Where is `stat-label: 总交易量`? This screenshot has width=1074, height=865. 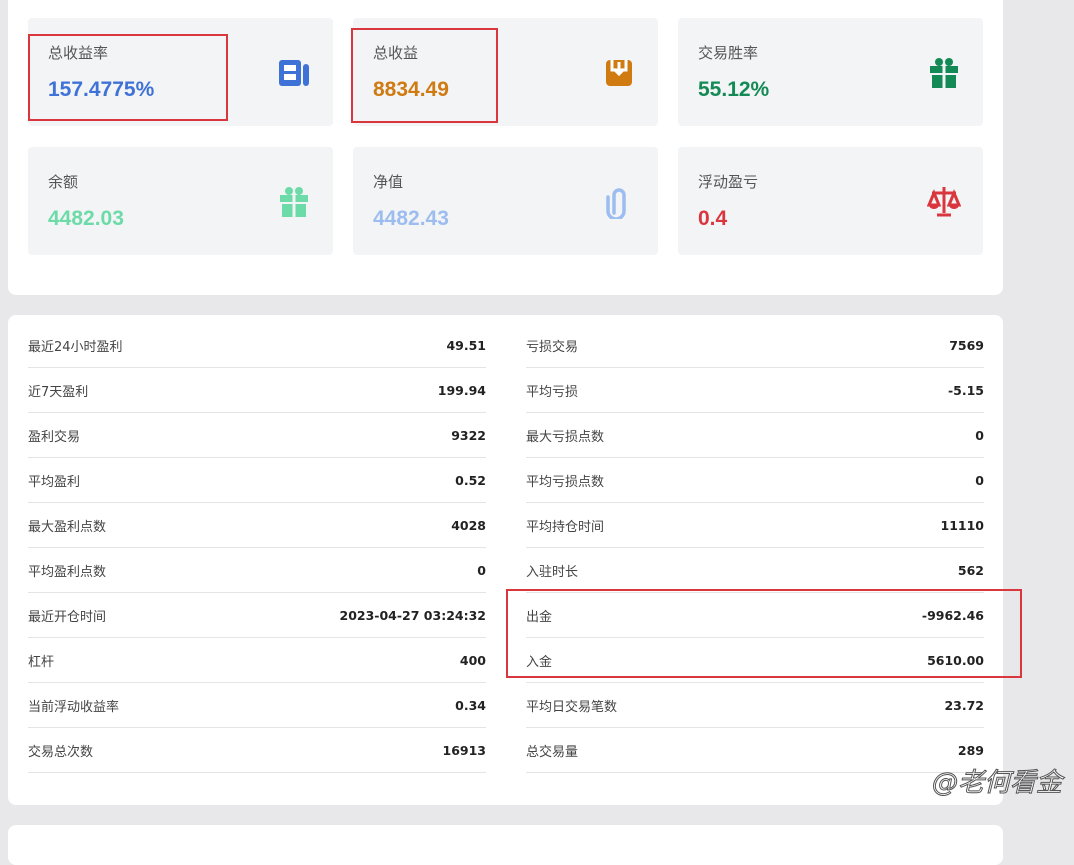 stat-label: 总交易量 is located at coordinates (552, 752).